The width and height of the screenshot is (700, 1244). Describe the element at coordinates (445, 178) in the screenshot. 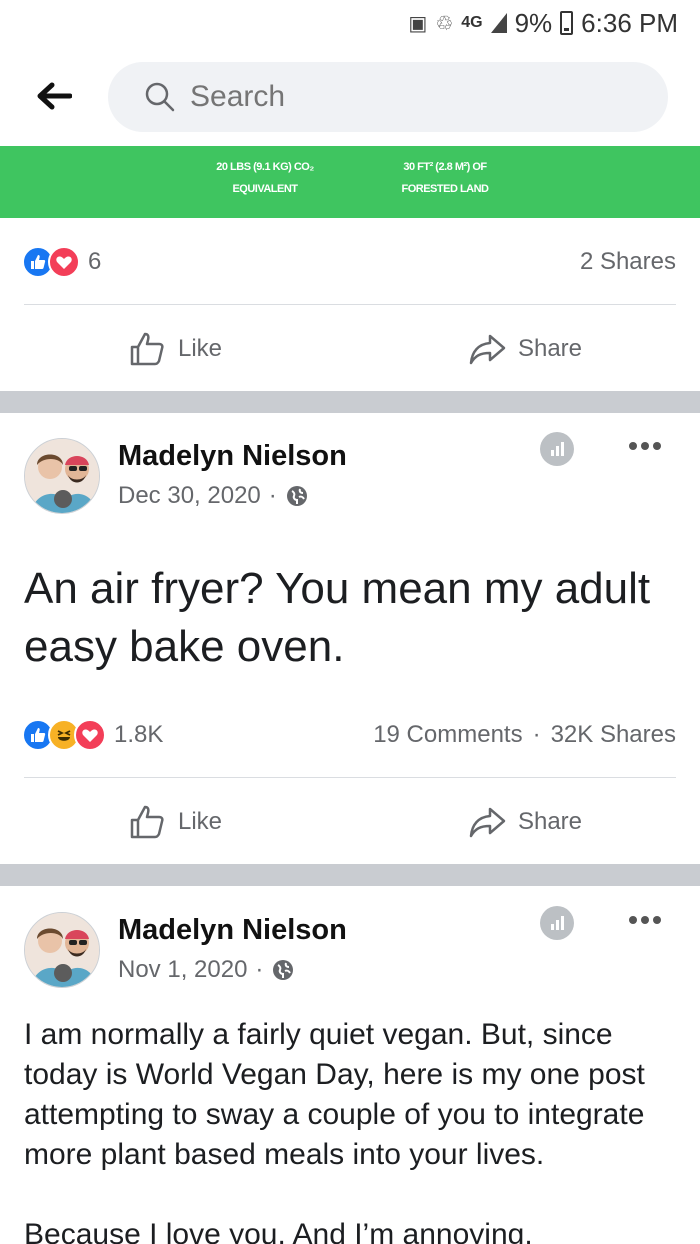

I see `forest-stat: 30 FT² (2.8 M²) OF FORESTED LAND` at that location.